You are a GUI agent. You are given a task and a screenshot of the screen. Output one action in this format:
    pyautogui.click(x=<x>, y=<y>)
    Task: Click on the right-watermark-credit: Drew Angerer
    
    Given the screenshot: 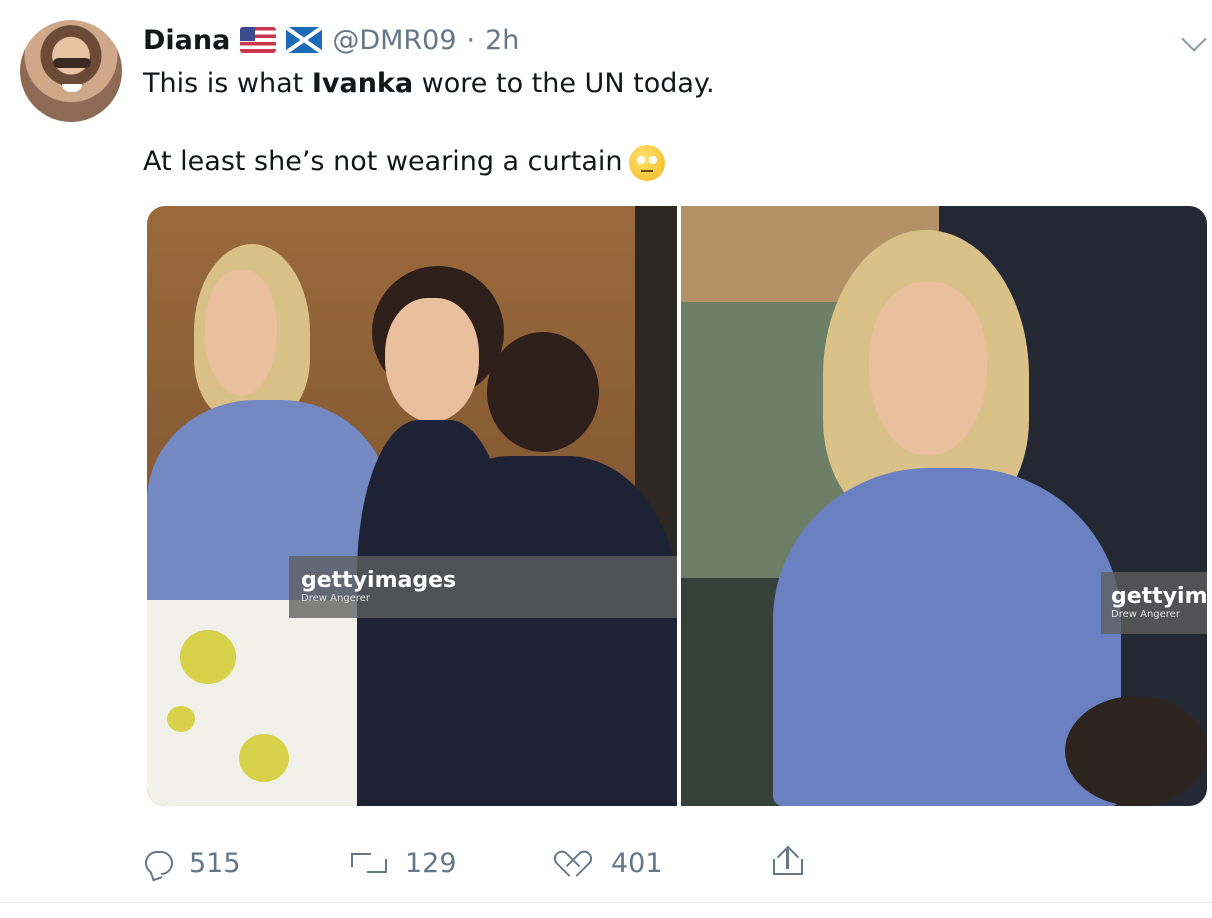 What is the action you would take?
    pyautogui.click(x=1145, y=614)
    